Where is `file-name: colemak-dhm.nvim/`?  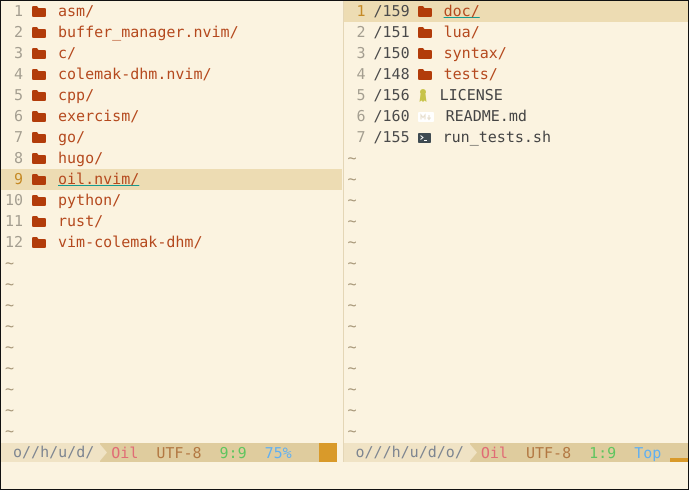 file-name: colemak-dhm.nvim/ is located at coordinates (135, 74).